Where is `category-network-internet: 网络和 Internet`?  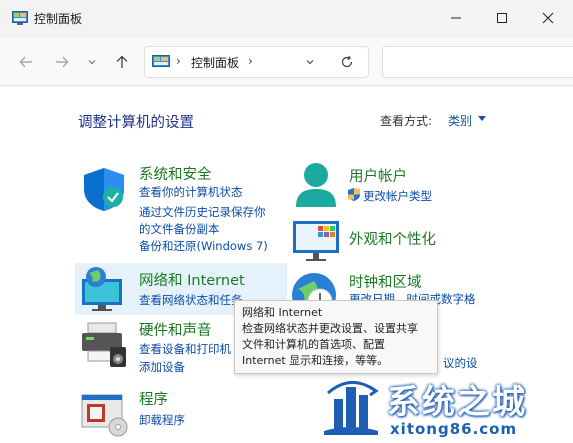
category-network-internet: 网络和 Internet is located at coordinates (192, 279).